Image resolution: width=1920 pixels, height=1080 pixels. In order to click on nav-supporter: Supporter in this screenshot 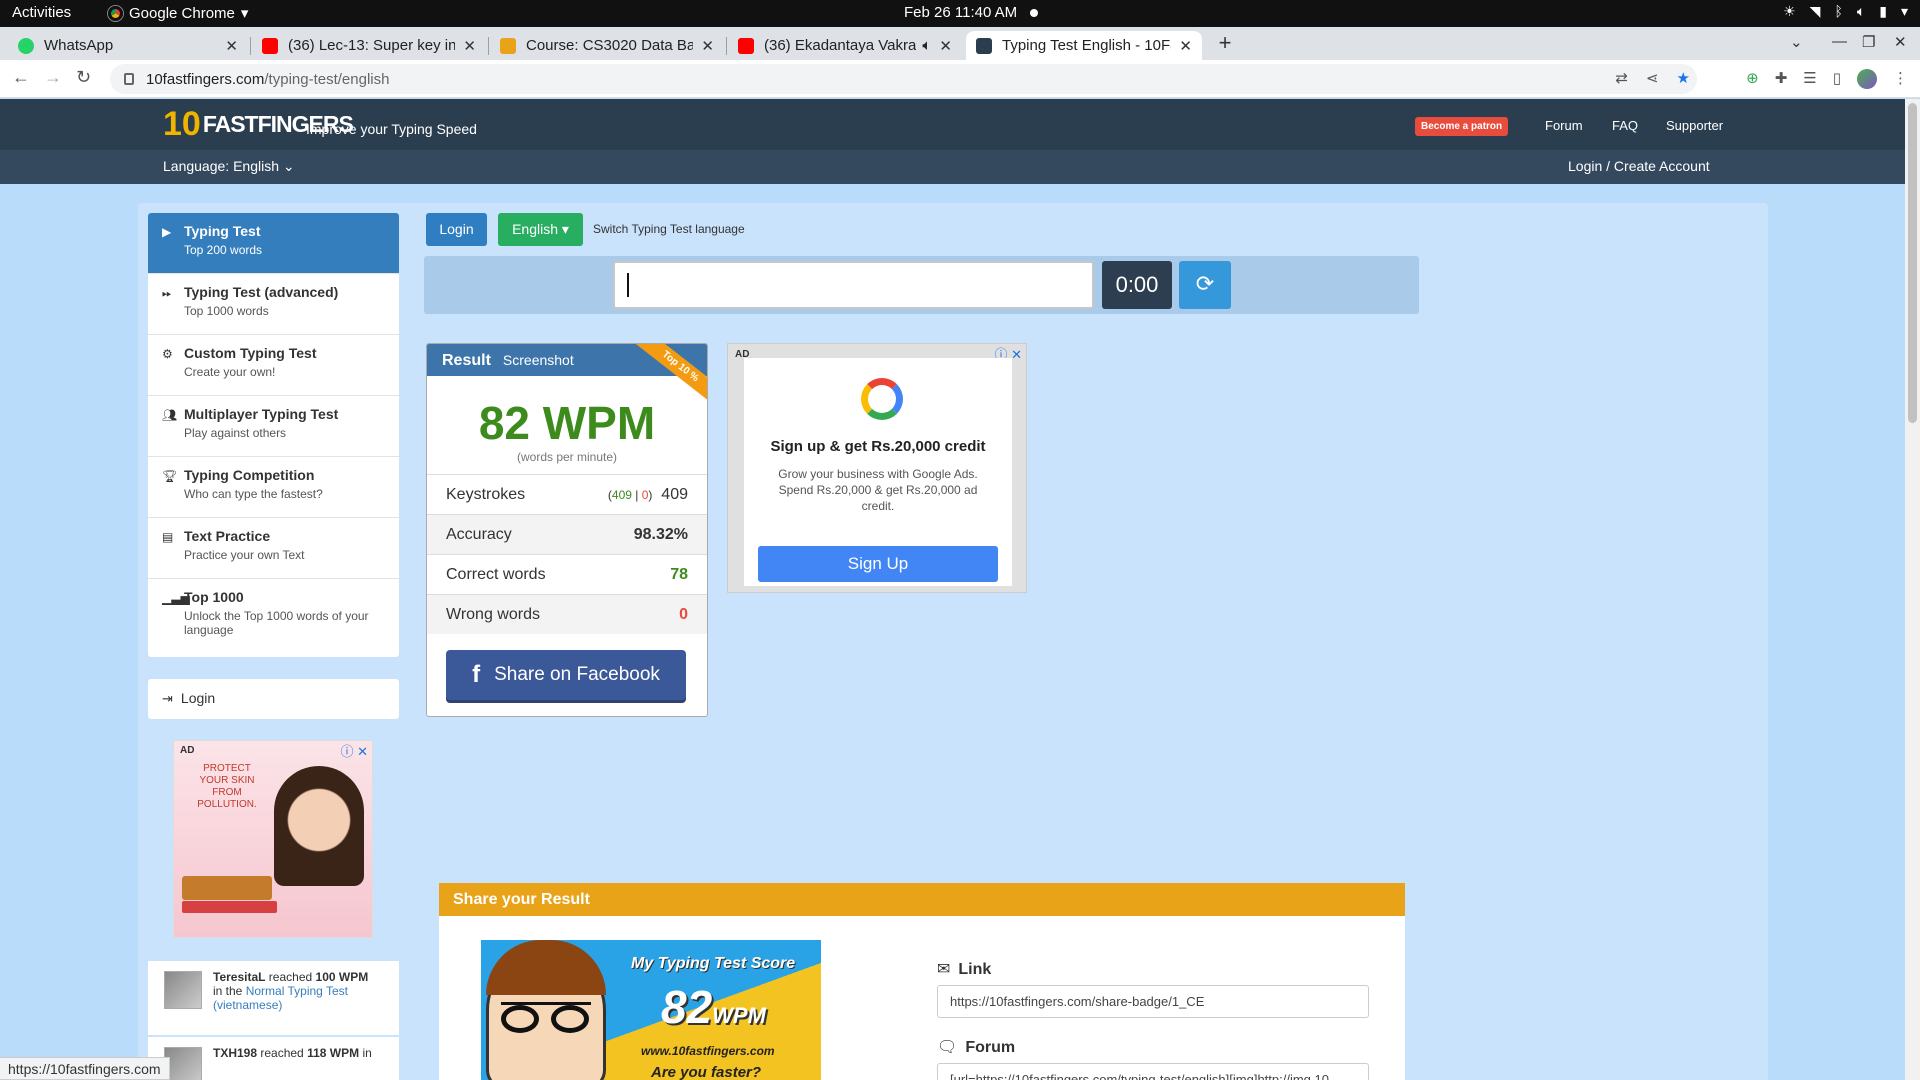, I will do `click(1694, 125)`.